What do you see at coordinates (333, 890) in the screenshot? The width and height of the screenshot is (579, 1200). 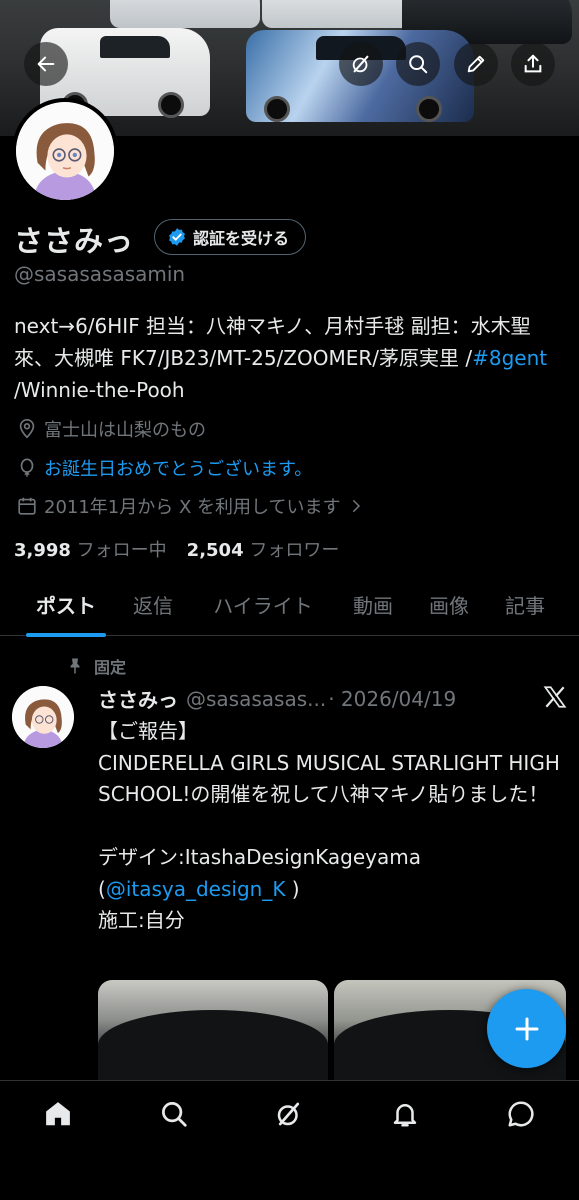 I see `post-mention-line: (@itasya_design_K )` at bounding box center [333, 890].